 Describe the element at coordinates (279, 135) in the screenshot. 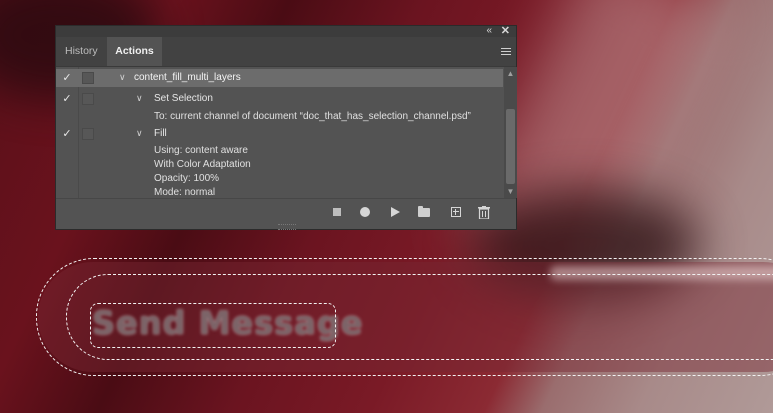

I see `step-row-fill: ✓ ∨ Fill` at that location.